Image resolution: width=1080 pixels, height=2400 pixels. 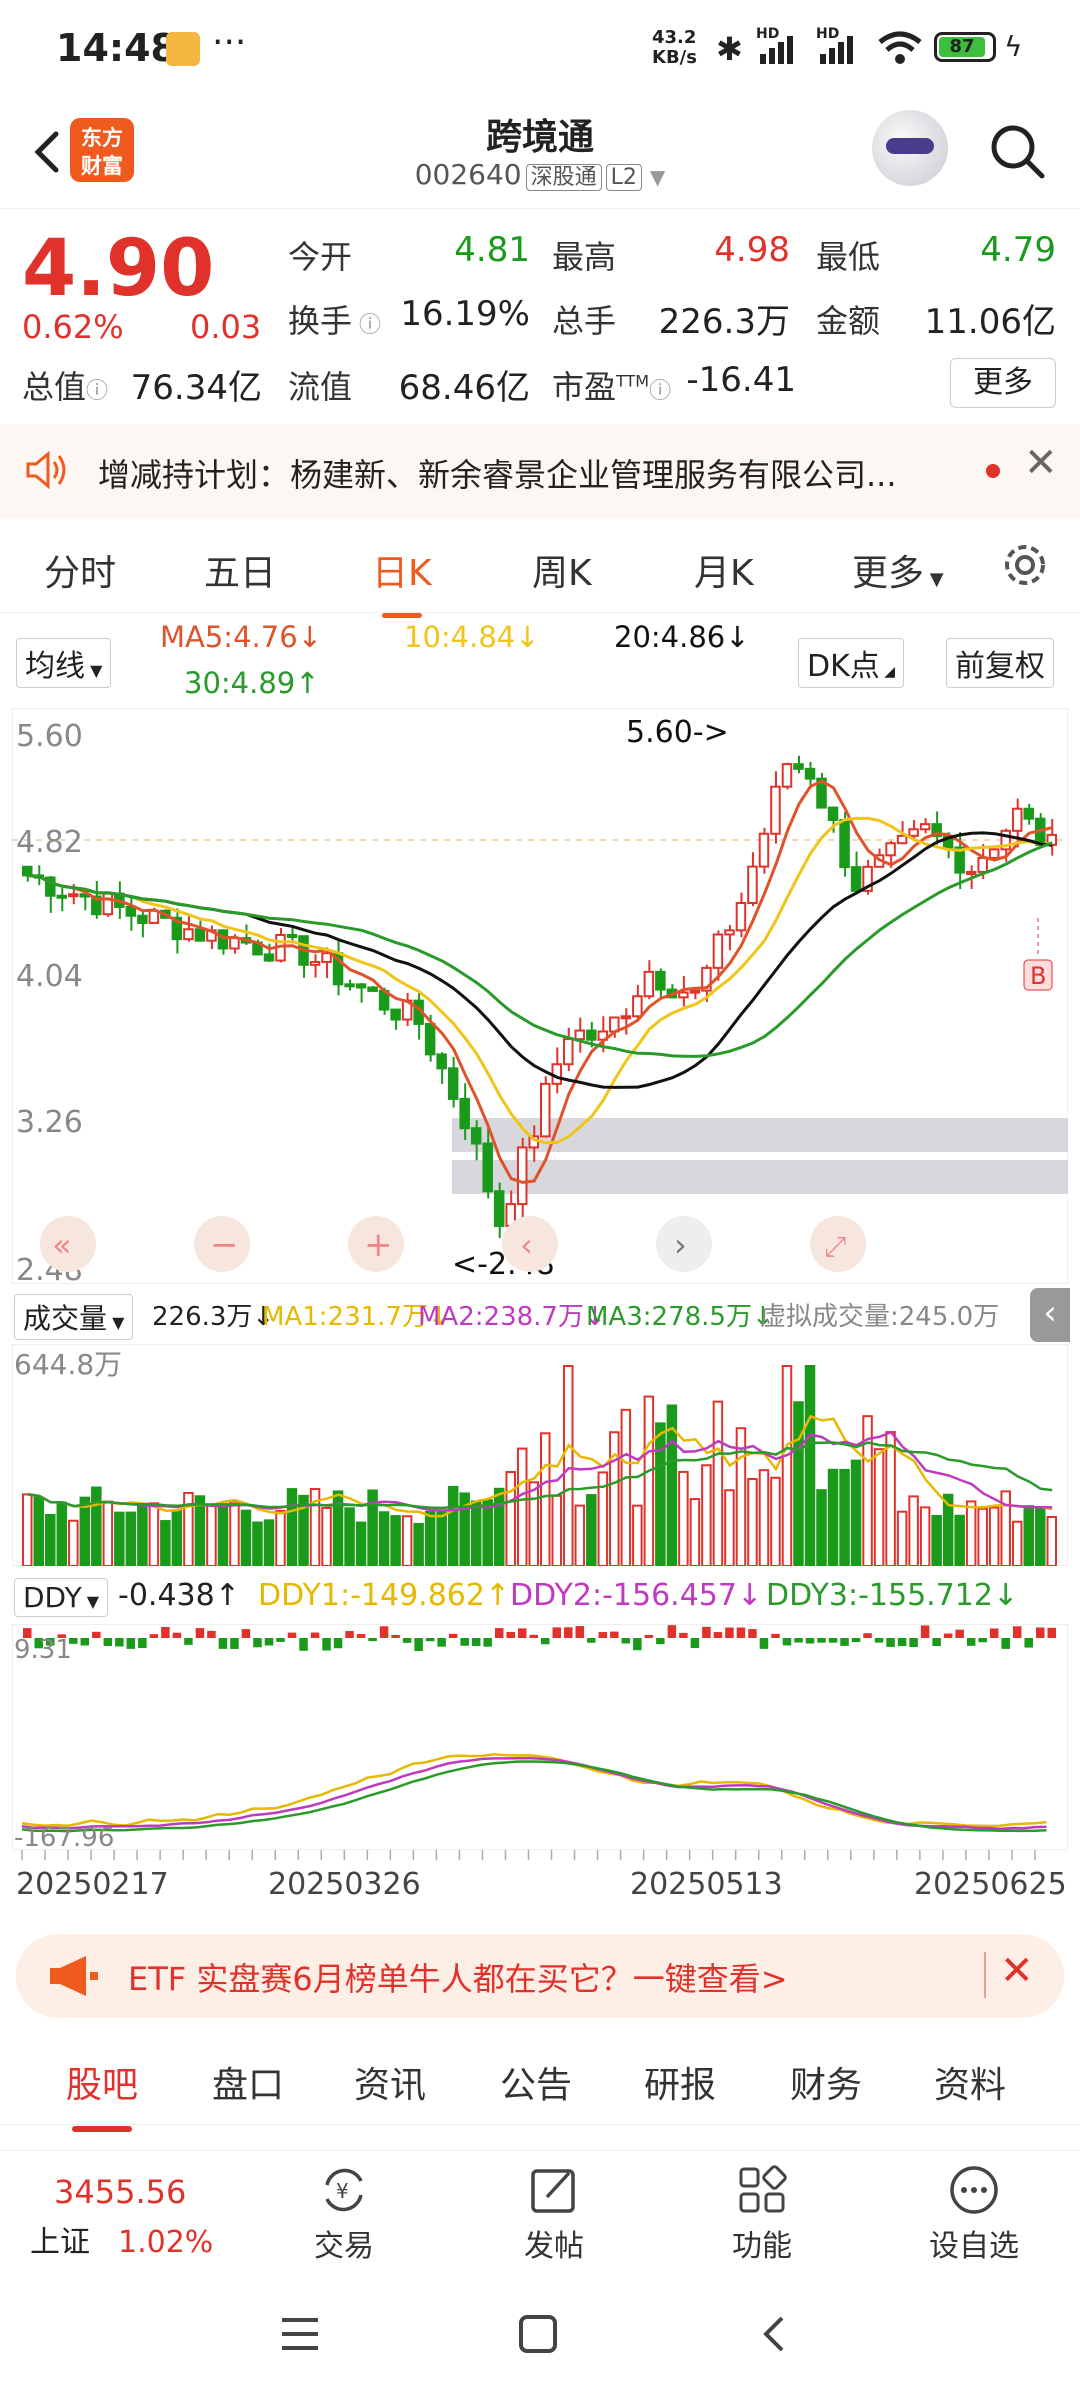 I want to click on home-icon, so click(x=538, y=2334).